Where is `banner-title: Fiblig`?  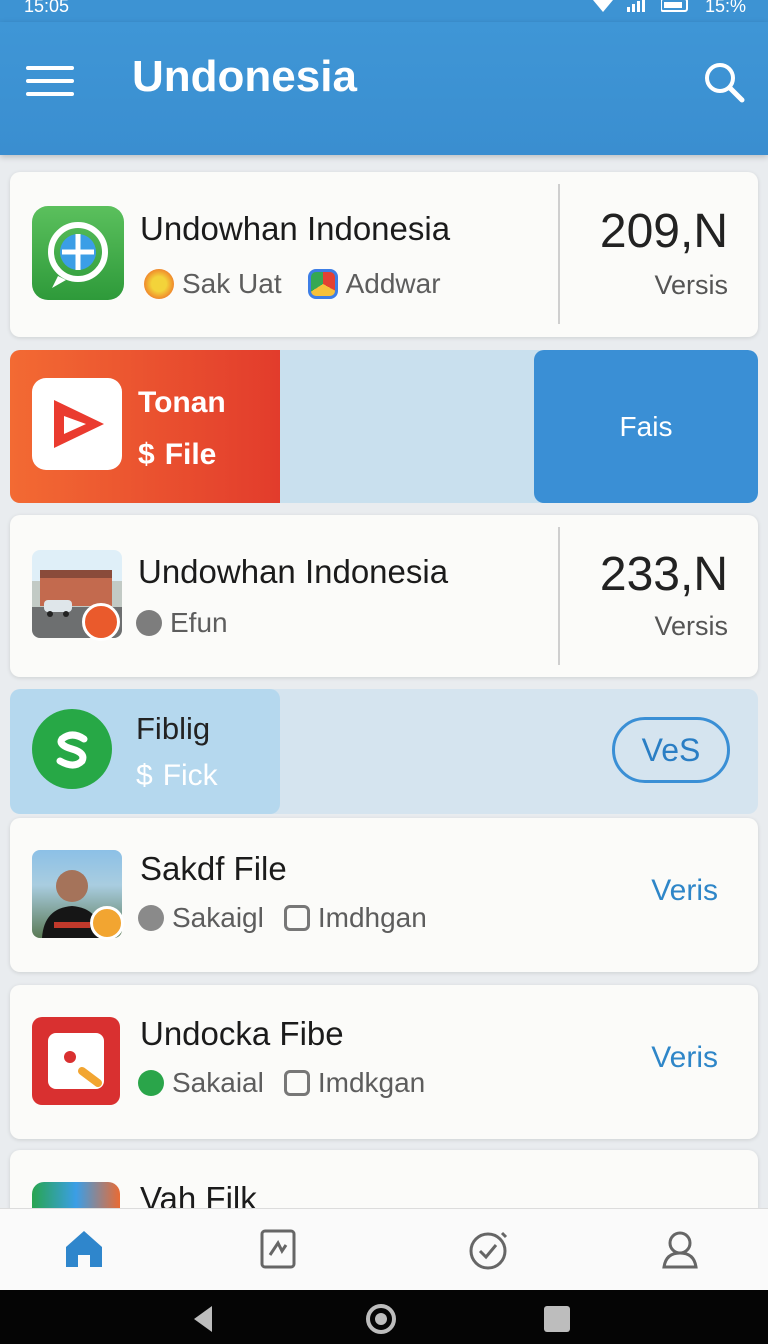 banner-title: Fiblig is located at coordinates (173, 728).